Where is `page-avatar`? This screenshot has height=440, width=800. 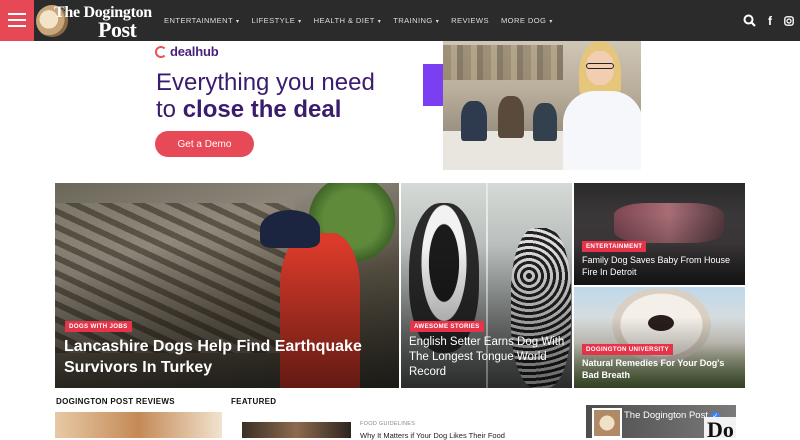
page-avatar is located at coordinates (607, 423).